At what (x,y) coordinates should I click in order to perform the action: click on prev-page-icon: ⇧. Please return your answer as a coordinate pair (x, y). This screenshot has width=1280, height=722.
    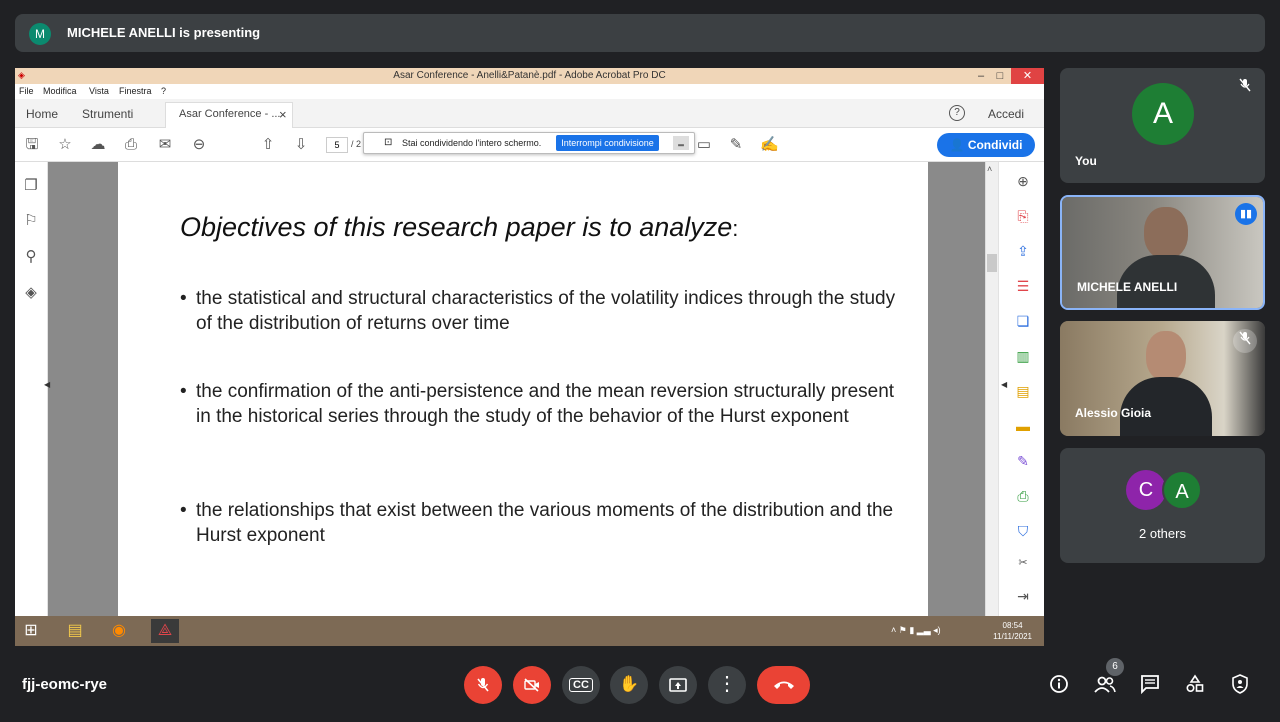
    Looking at the image, I should click on (268, 145).